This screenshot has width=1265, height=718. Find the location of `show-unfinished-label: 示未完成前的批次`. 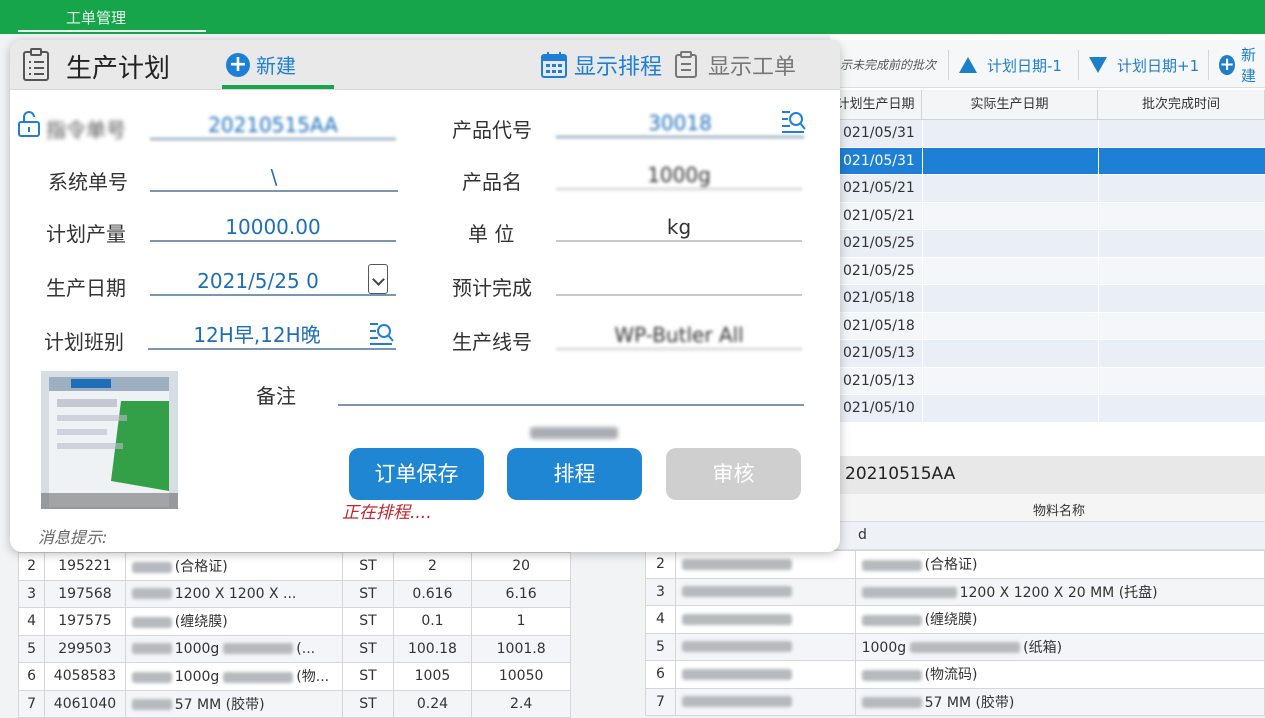

show-unfinished-label: 示未完成前的批次 is located at coordinates (888, 64).